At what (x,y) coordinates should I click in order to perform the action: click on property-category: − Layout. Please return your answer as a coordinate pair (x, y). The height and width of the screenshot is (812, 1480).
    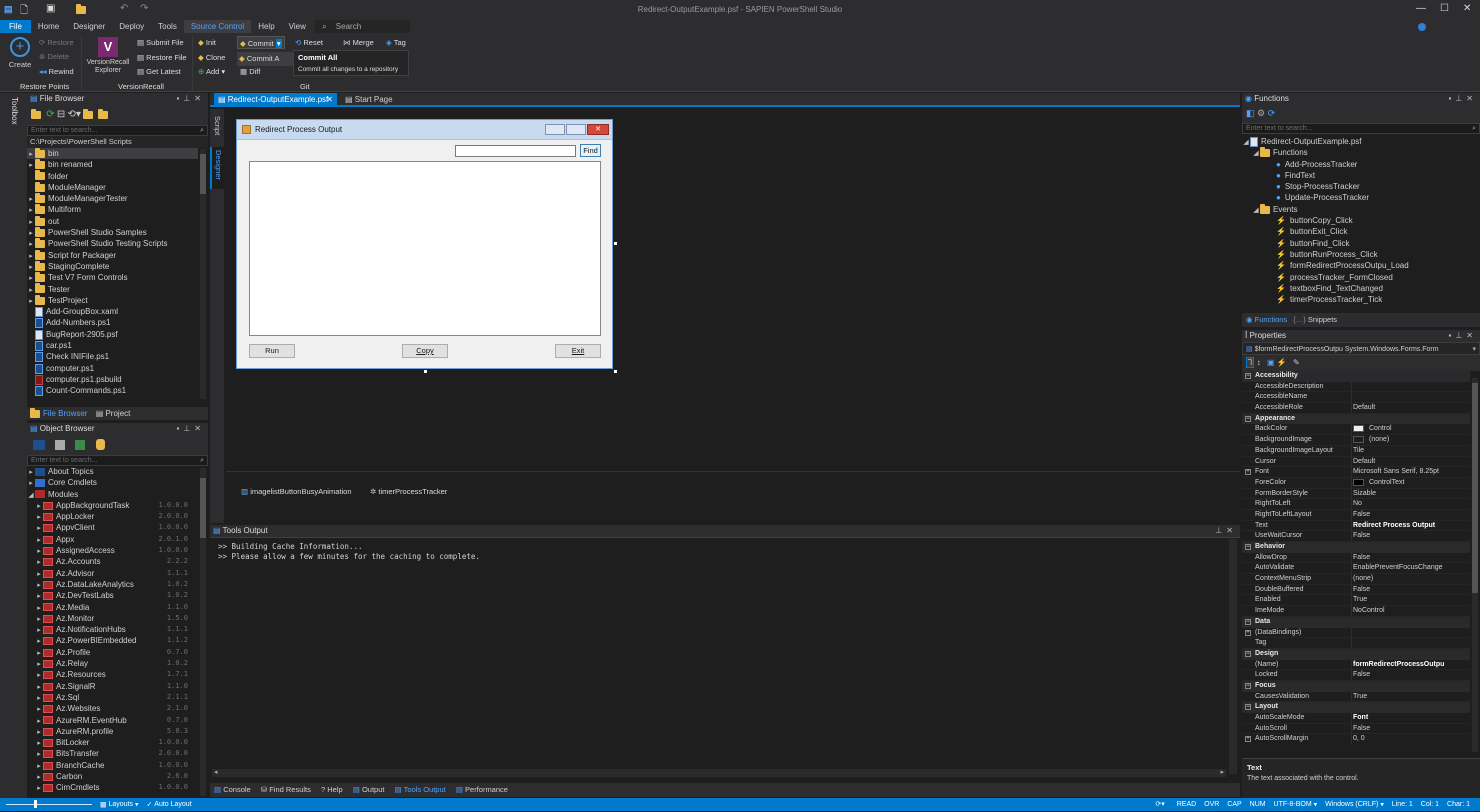
    Looking at the image, I should click on (1356, 707).